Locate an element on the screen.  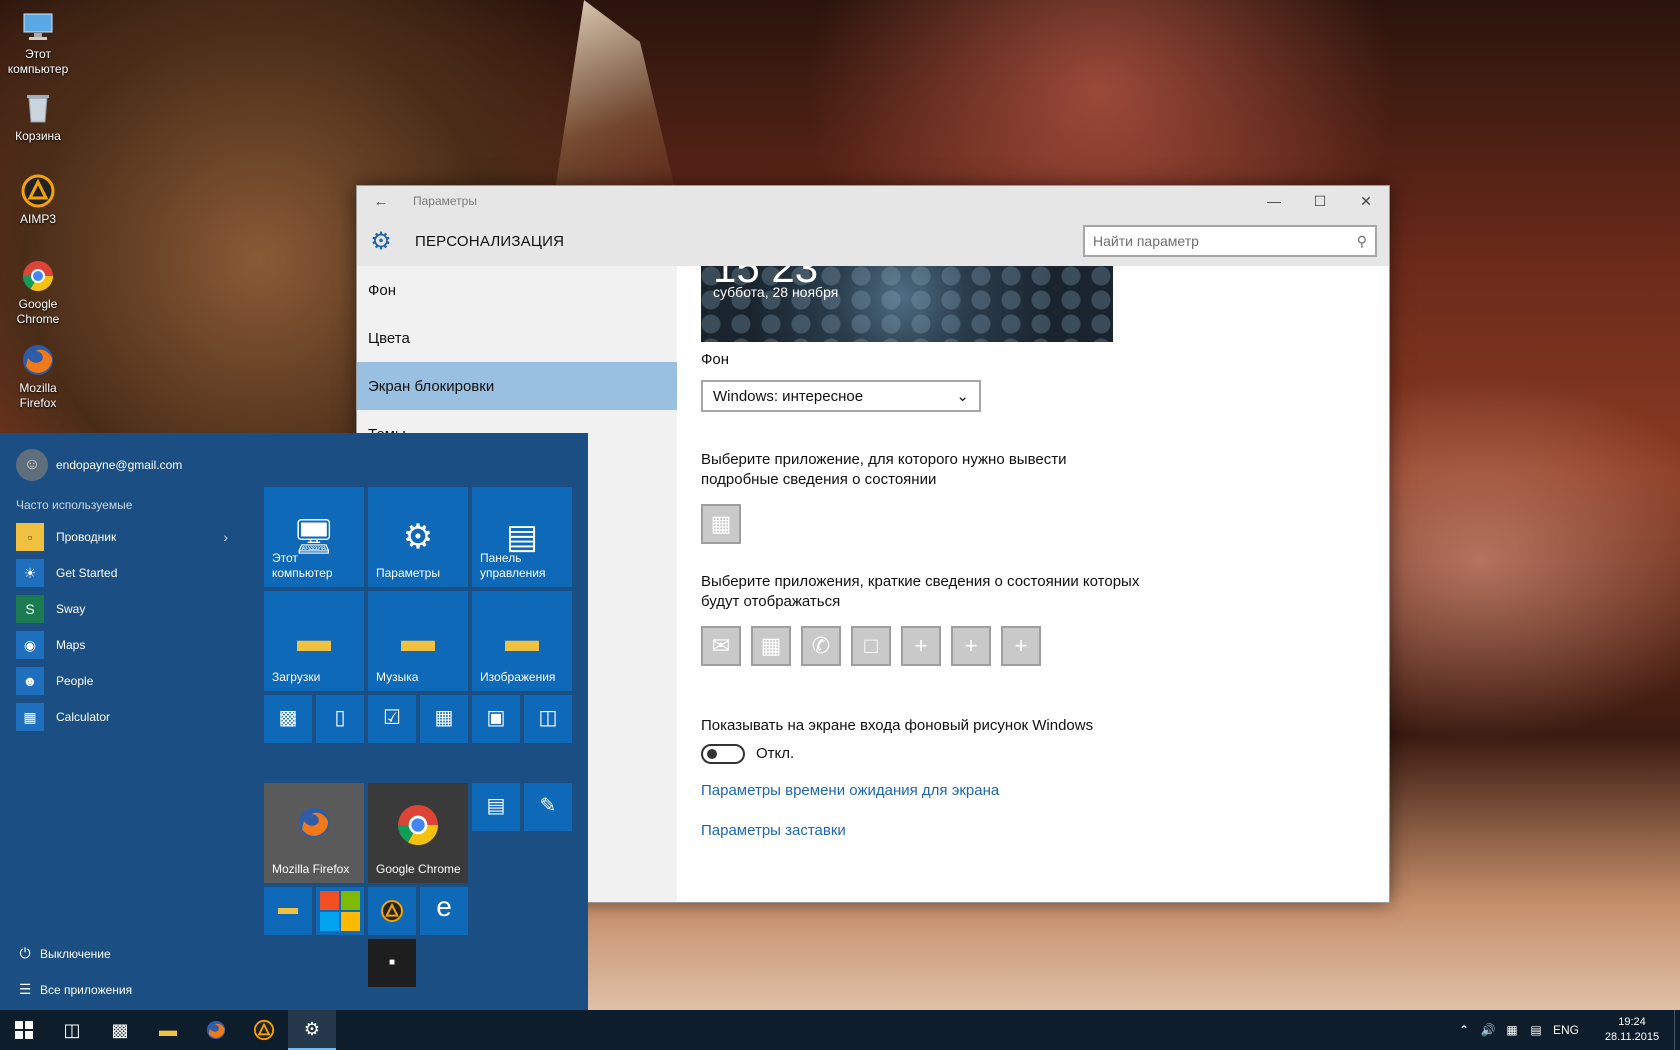
tile-cmd: ▩ is located at coordinates (288, 719).